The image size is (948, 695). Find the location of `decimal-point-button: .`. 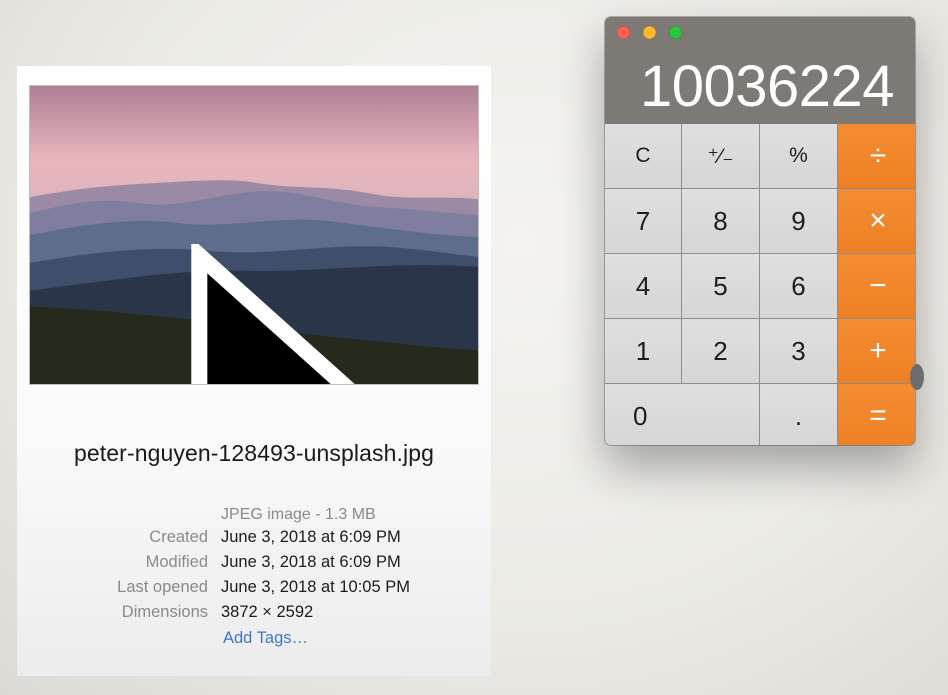

decimal-point-button: . is located at coordinates (798, 414).